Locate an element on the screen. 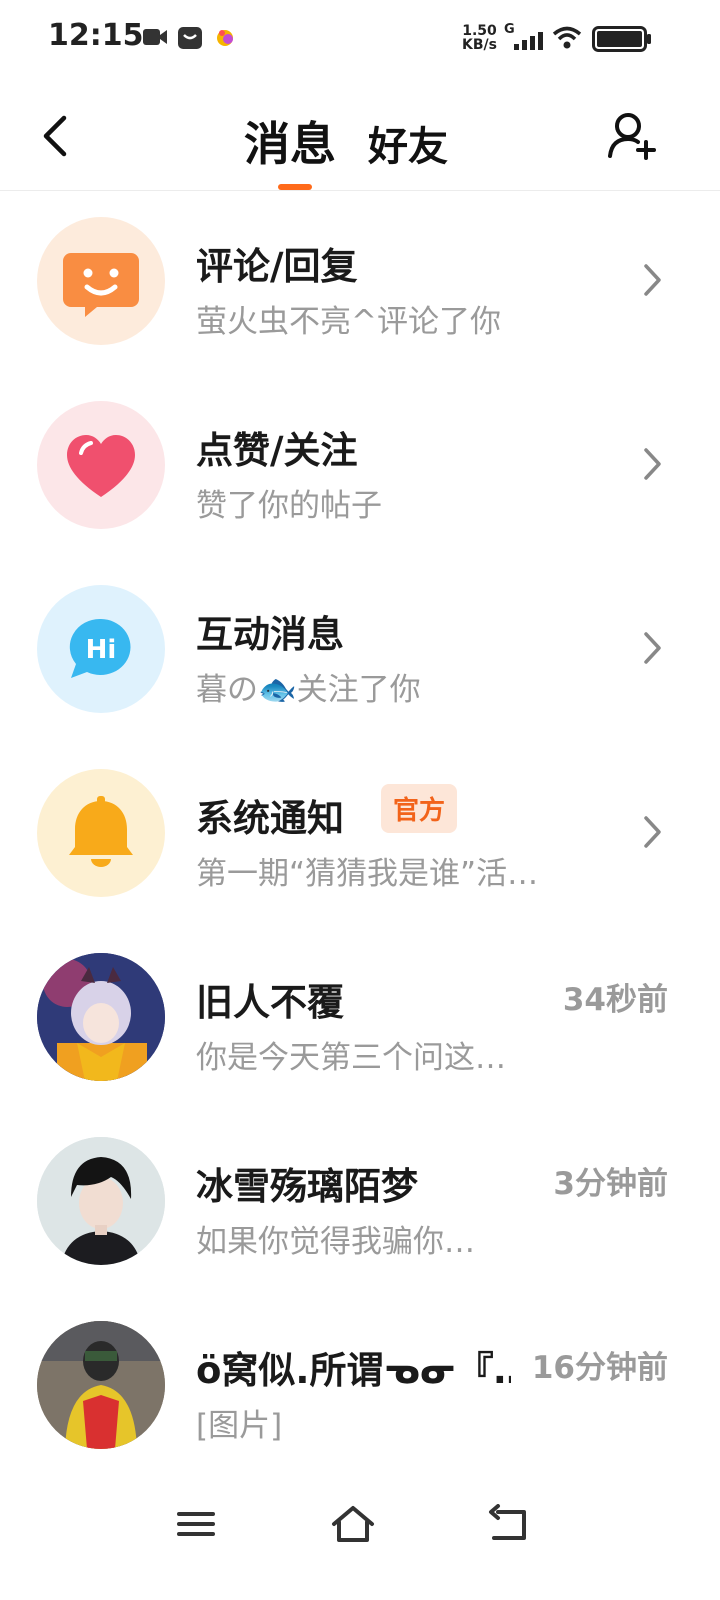  interactions-avatar: Hi is located at coordinates (101, 649).